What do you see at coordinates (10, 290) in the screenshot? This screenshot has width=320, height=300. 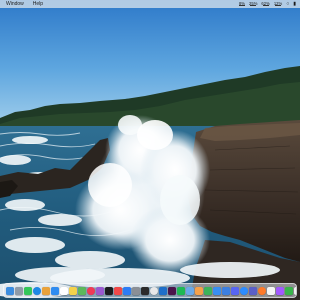 I see `dock-icon-finder` at bounding box center [10, 290].